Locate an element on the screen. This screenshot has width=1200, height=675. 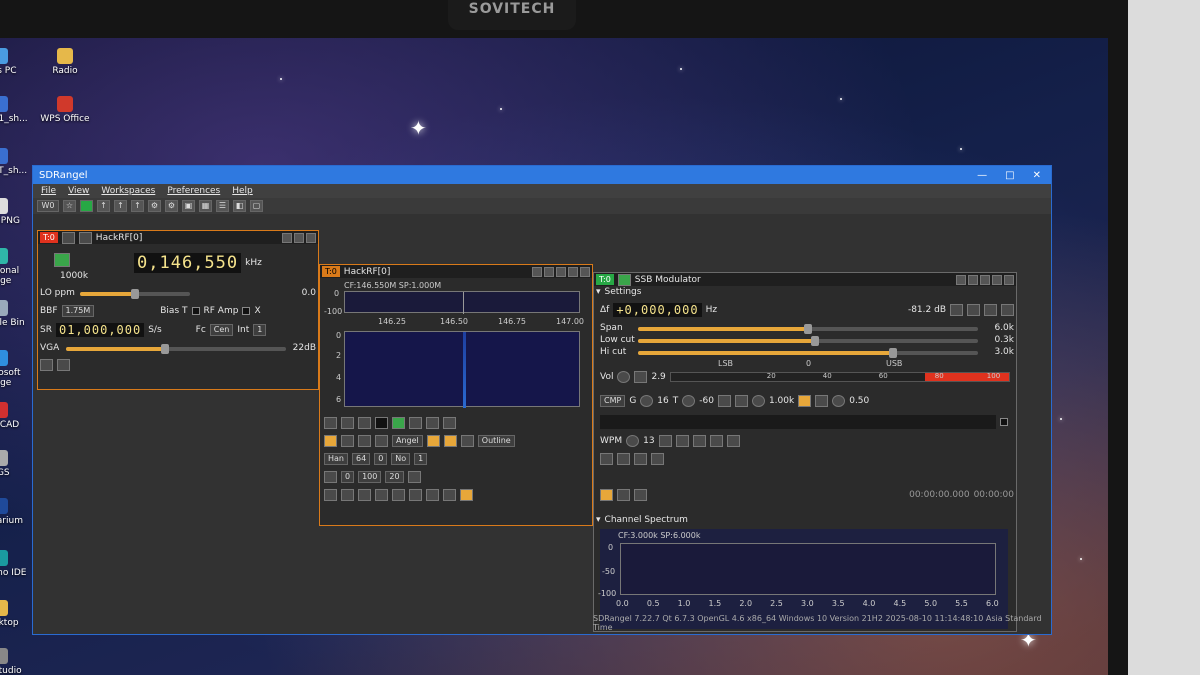
gain-knob is located at coordinates (647, 401).